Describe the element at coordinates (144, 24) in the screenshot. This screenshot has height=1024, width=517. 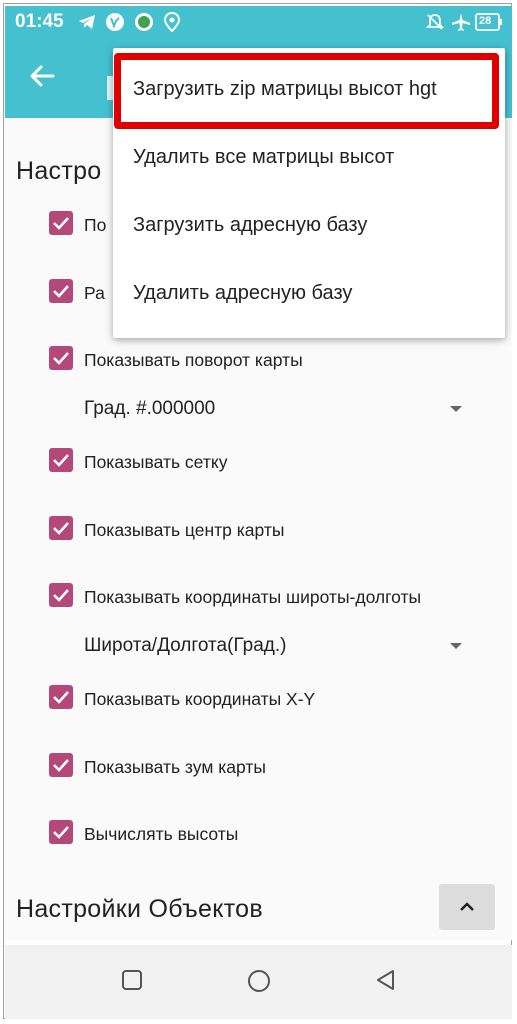
I see `app-badge-icon` at that location.